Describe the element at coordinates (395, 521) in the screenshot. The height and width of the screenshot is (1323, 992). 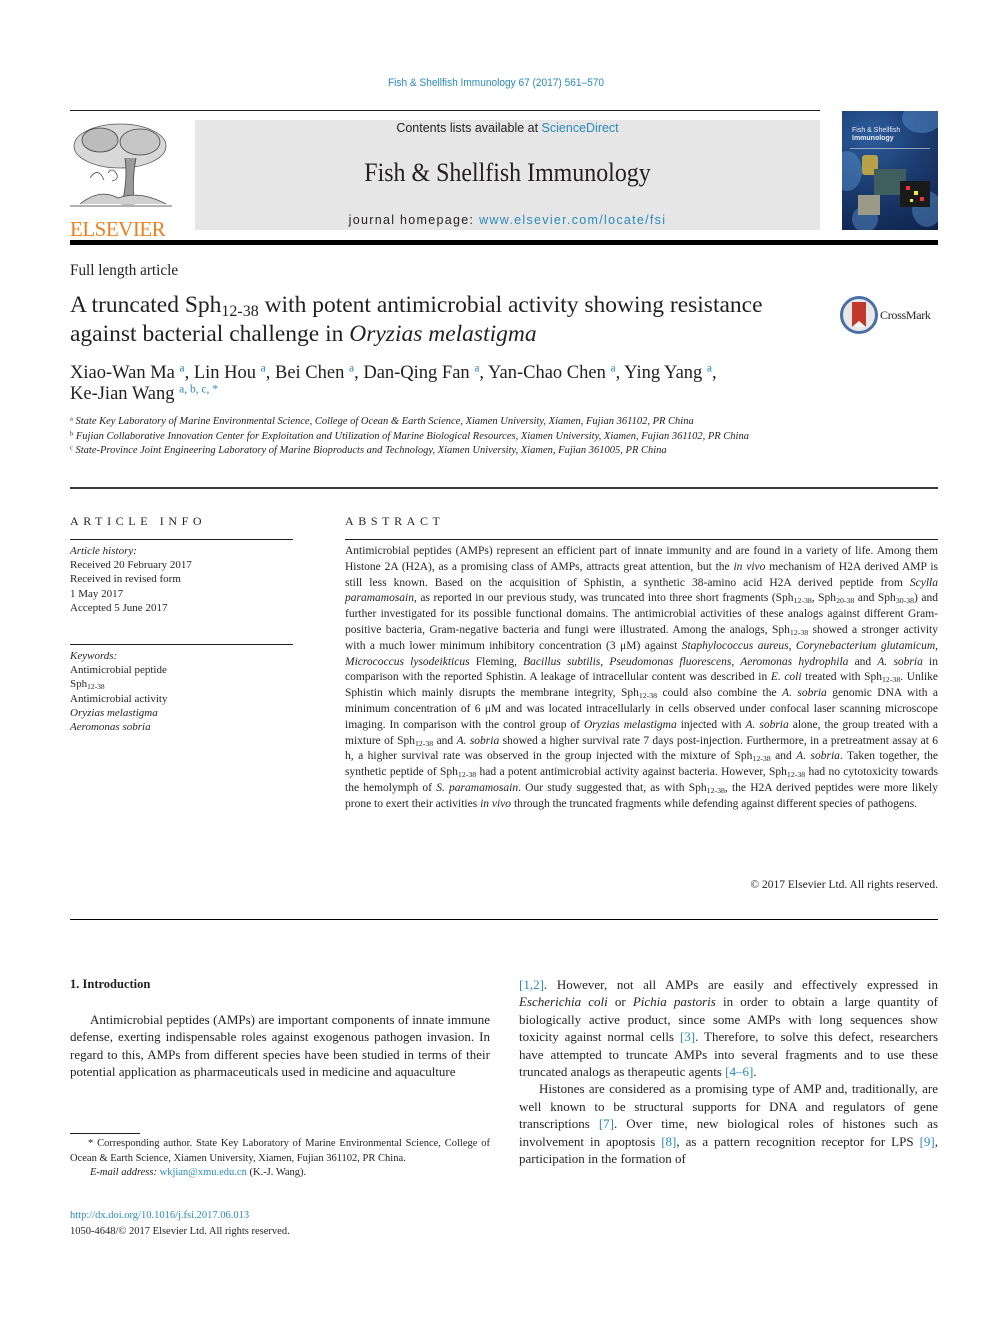
I see `abstract-heading: ABSTRACT` at that location.